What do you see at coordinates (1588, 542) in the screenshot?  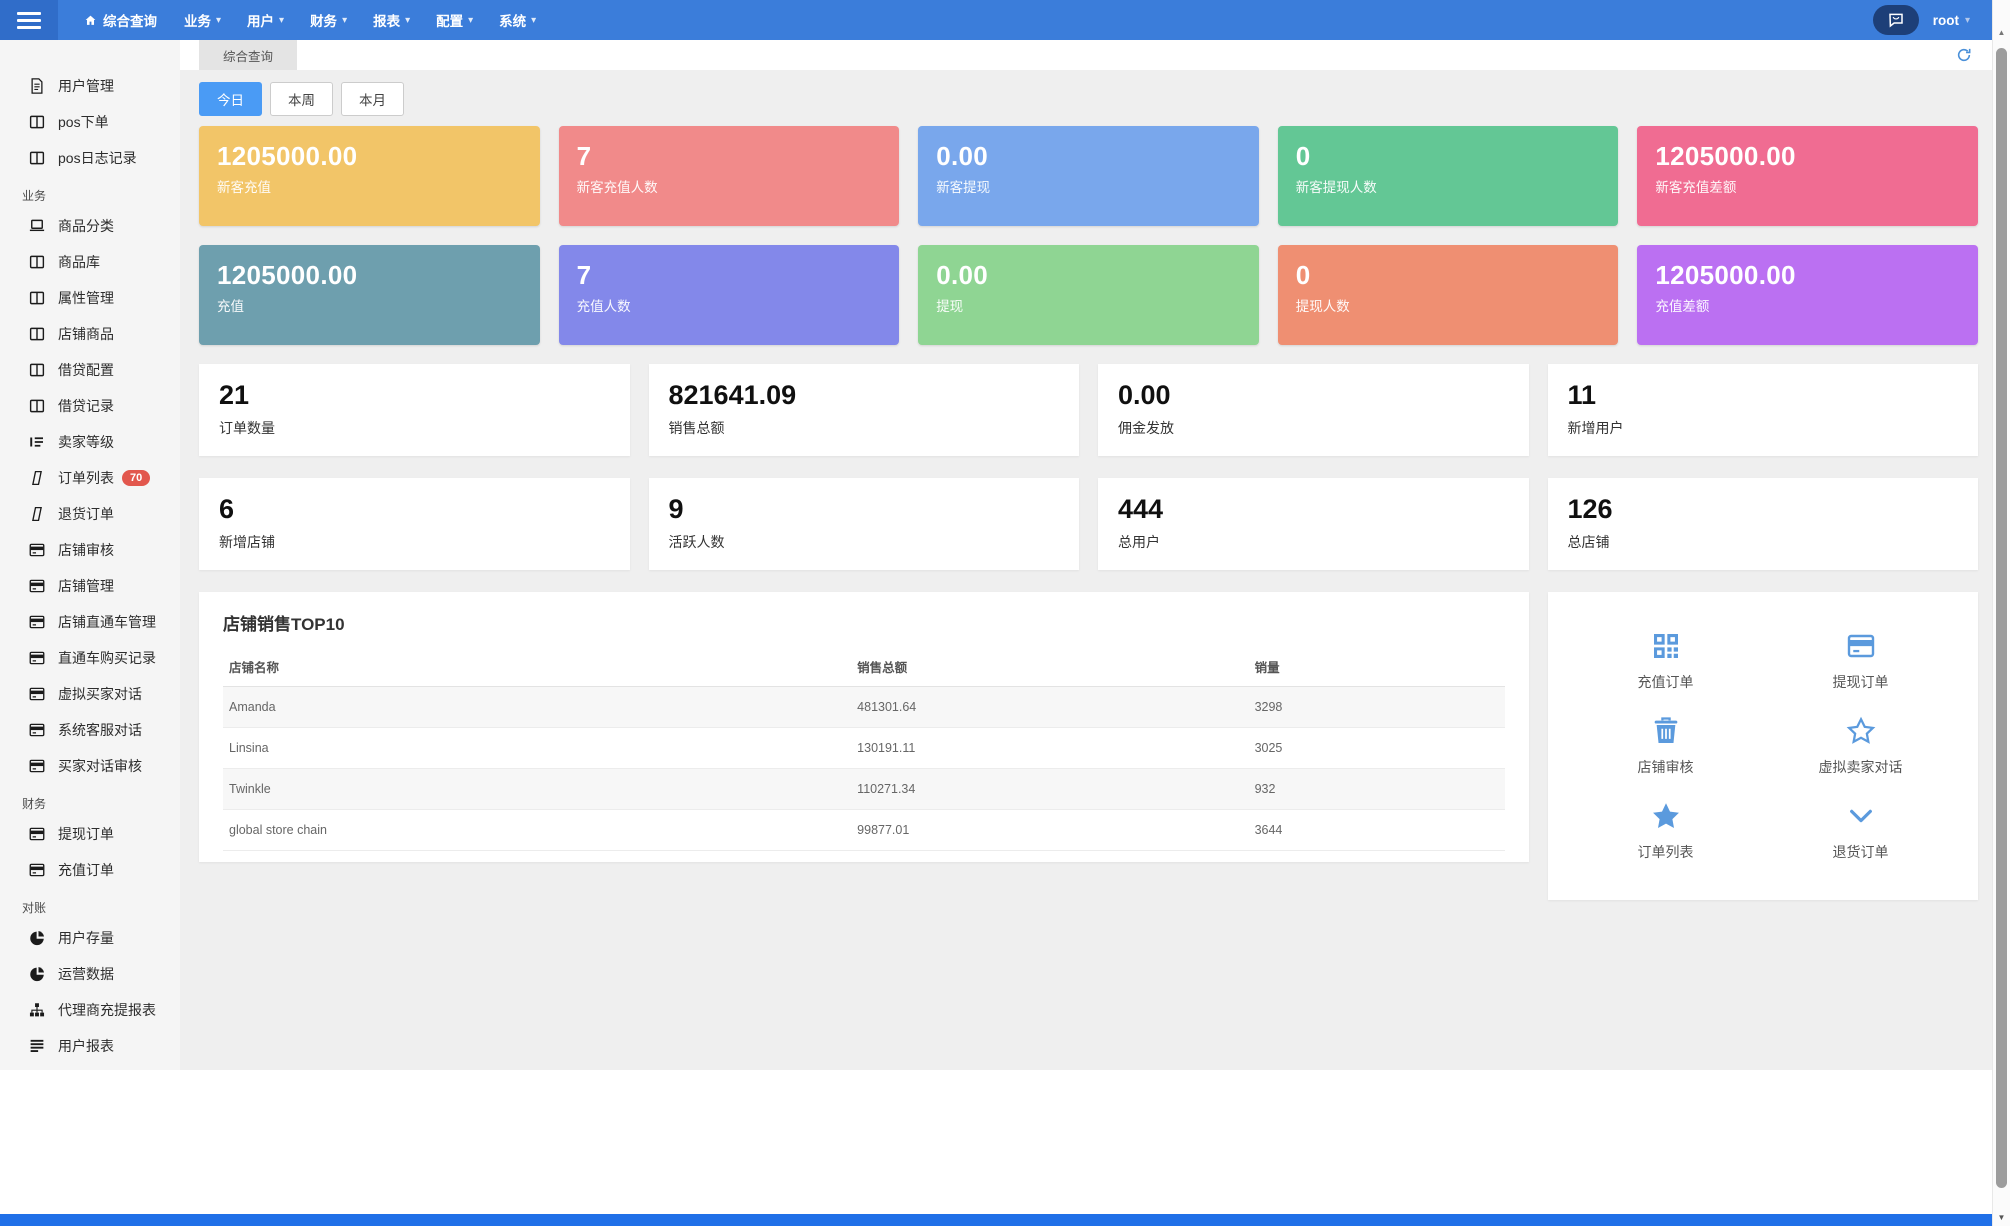 I see `summary-label: 总店铺` at bounding box center [1588, 542].